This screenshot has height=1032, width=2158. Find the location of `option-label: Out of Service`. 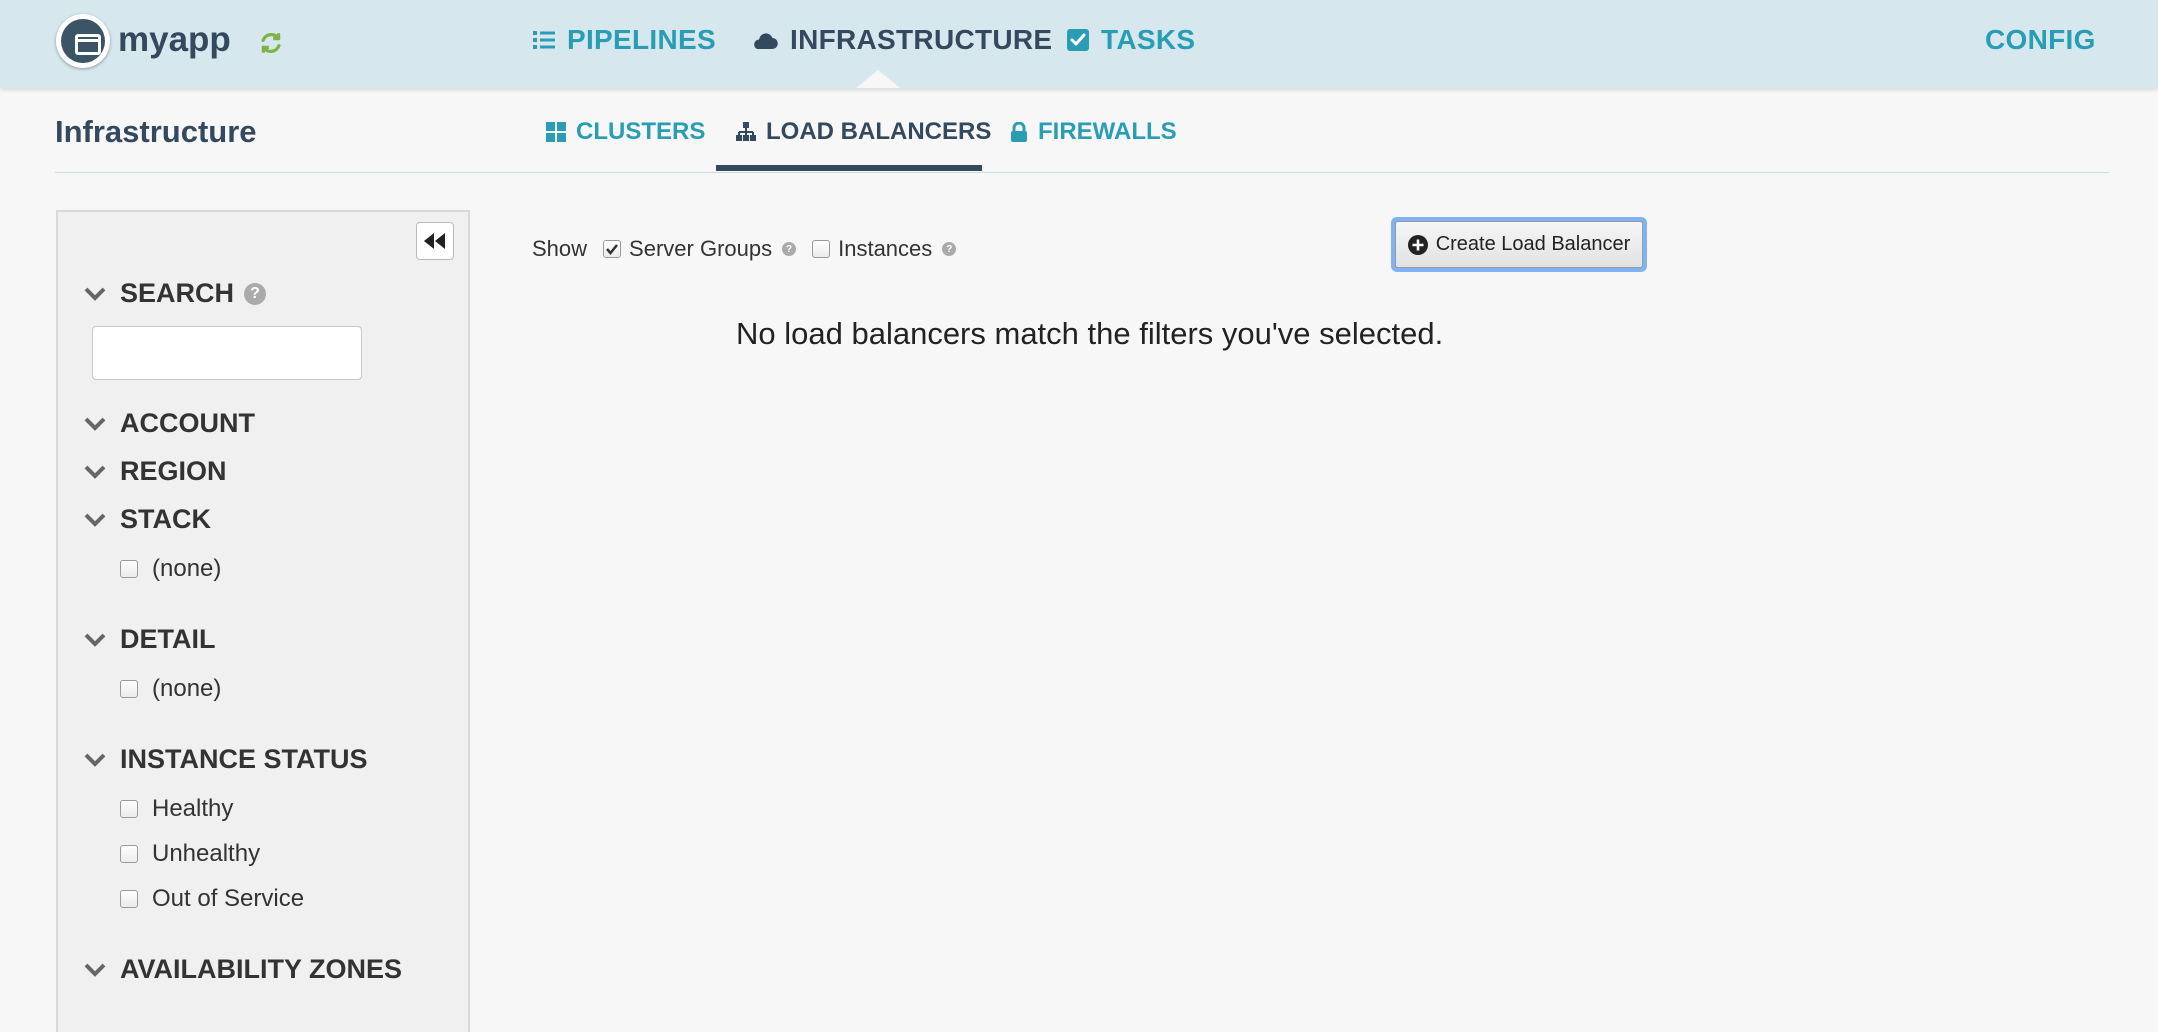

option-label: Out of Service is located at coordinates (228, 898).